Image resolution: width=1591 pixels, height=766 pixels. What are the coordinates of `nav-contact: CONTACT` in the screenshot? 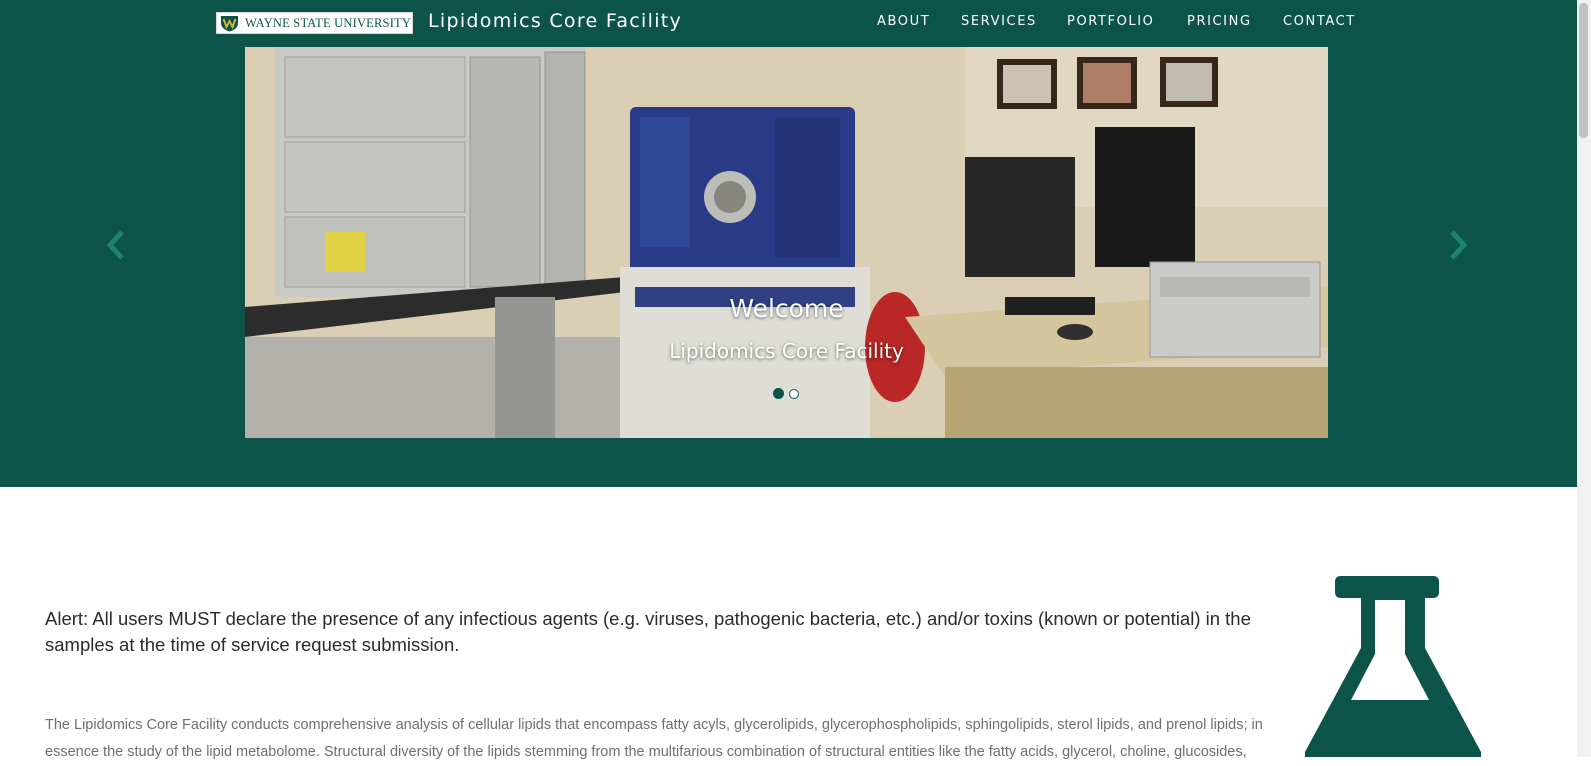 It's located at (1319, 21).